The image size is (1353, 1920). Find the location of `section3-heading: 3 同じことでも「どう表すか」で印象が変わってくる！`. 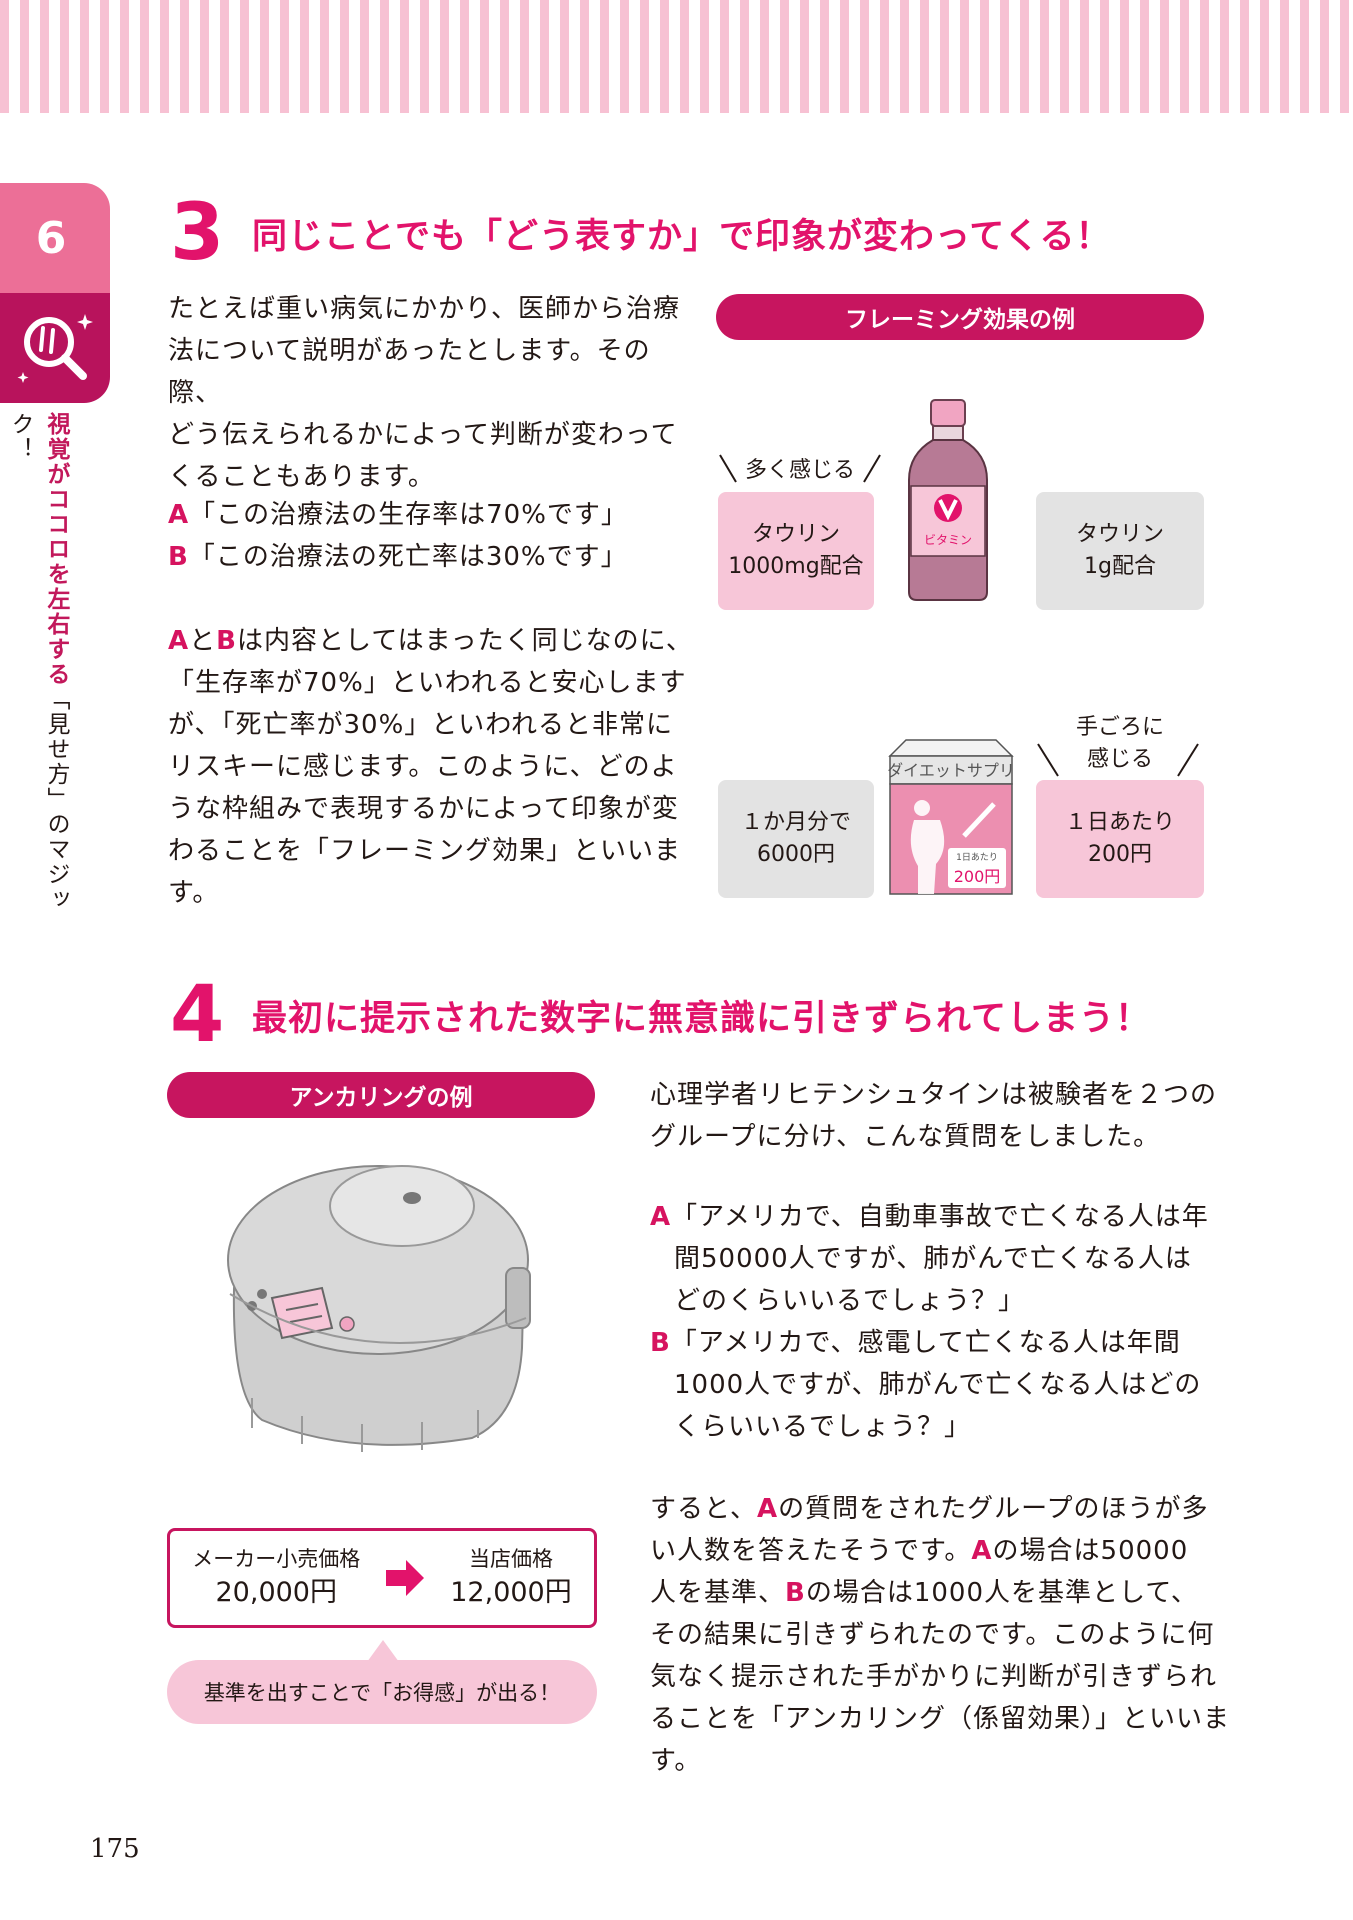

section3-heading: 3 同じことでも「どう表すか」で印象が変わってくる！ is located at coordinates (640, 233).